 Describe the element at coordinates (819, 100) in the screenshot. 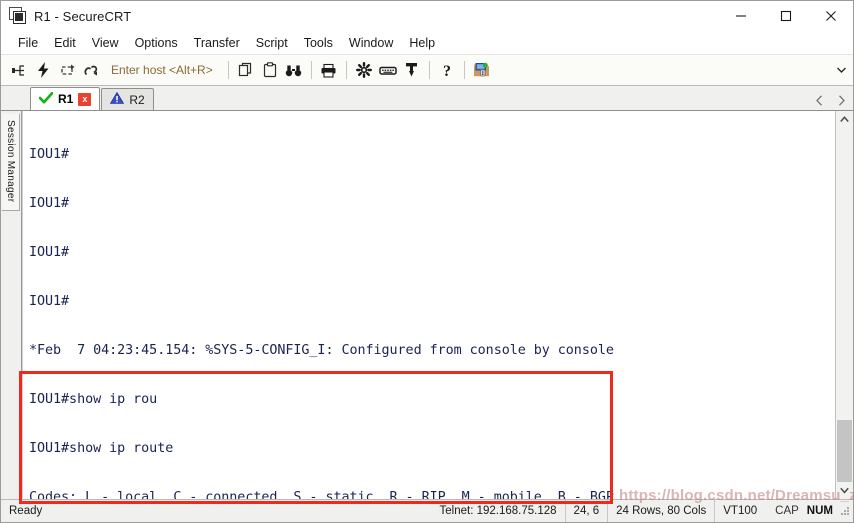

I see `scroll-tabs-left-icon` at that location.